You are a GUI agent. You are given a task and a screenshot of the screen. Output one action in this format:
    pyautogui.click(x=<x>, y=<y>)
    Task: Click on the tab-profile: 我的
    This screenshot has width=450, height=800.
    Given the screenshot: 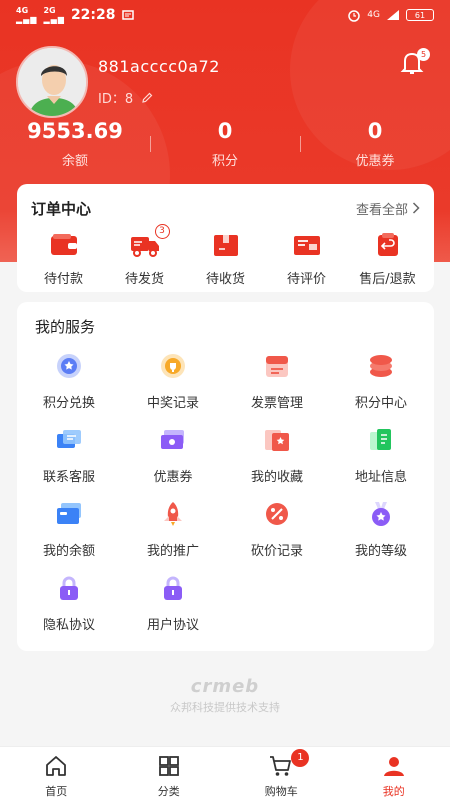 What is the action you would take?
    pyautogui.click(x=394, y=773)
    